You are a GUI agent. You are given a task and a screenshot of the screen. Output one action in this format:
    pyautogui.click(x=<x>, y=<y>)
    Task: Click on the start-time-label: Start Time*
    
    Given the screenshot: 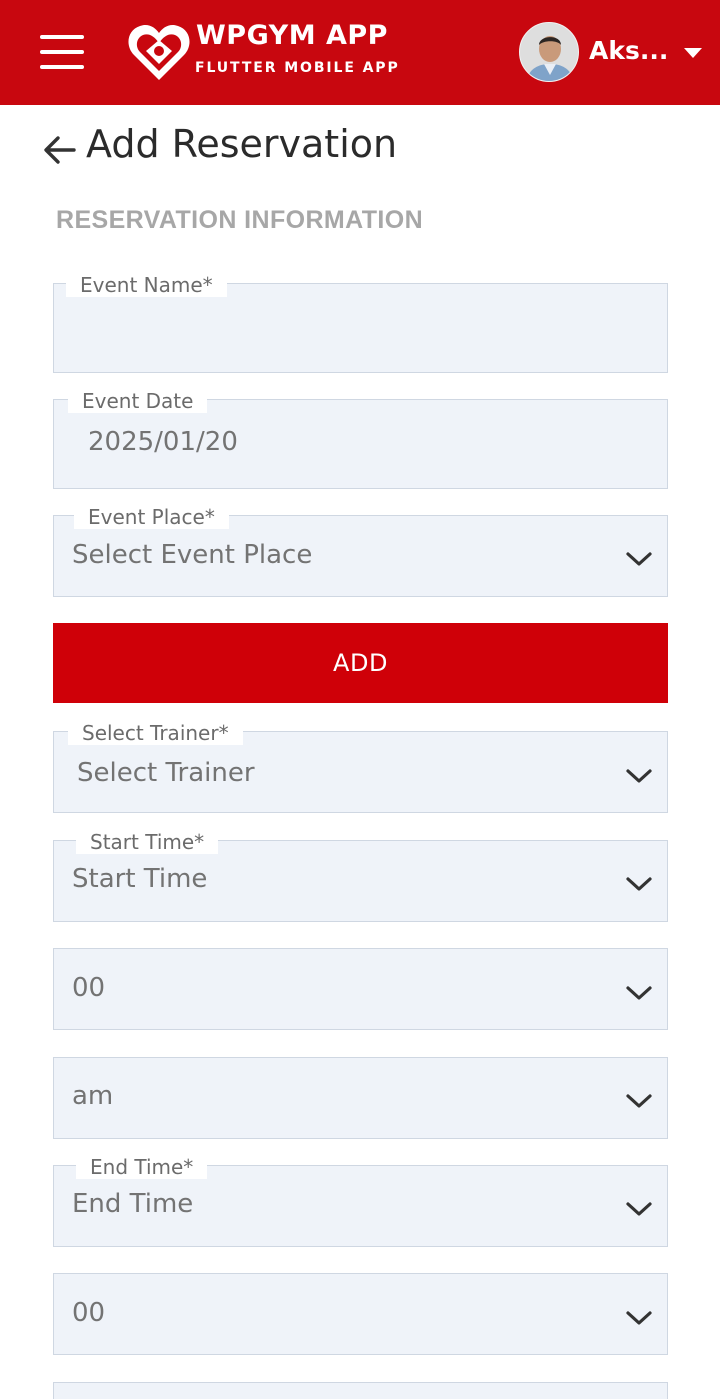 What is the action you would take?
    pyautogui.click(x=147, y=842)
    